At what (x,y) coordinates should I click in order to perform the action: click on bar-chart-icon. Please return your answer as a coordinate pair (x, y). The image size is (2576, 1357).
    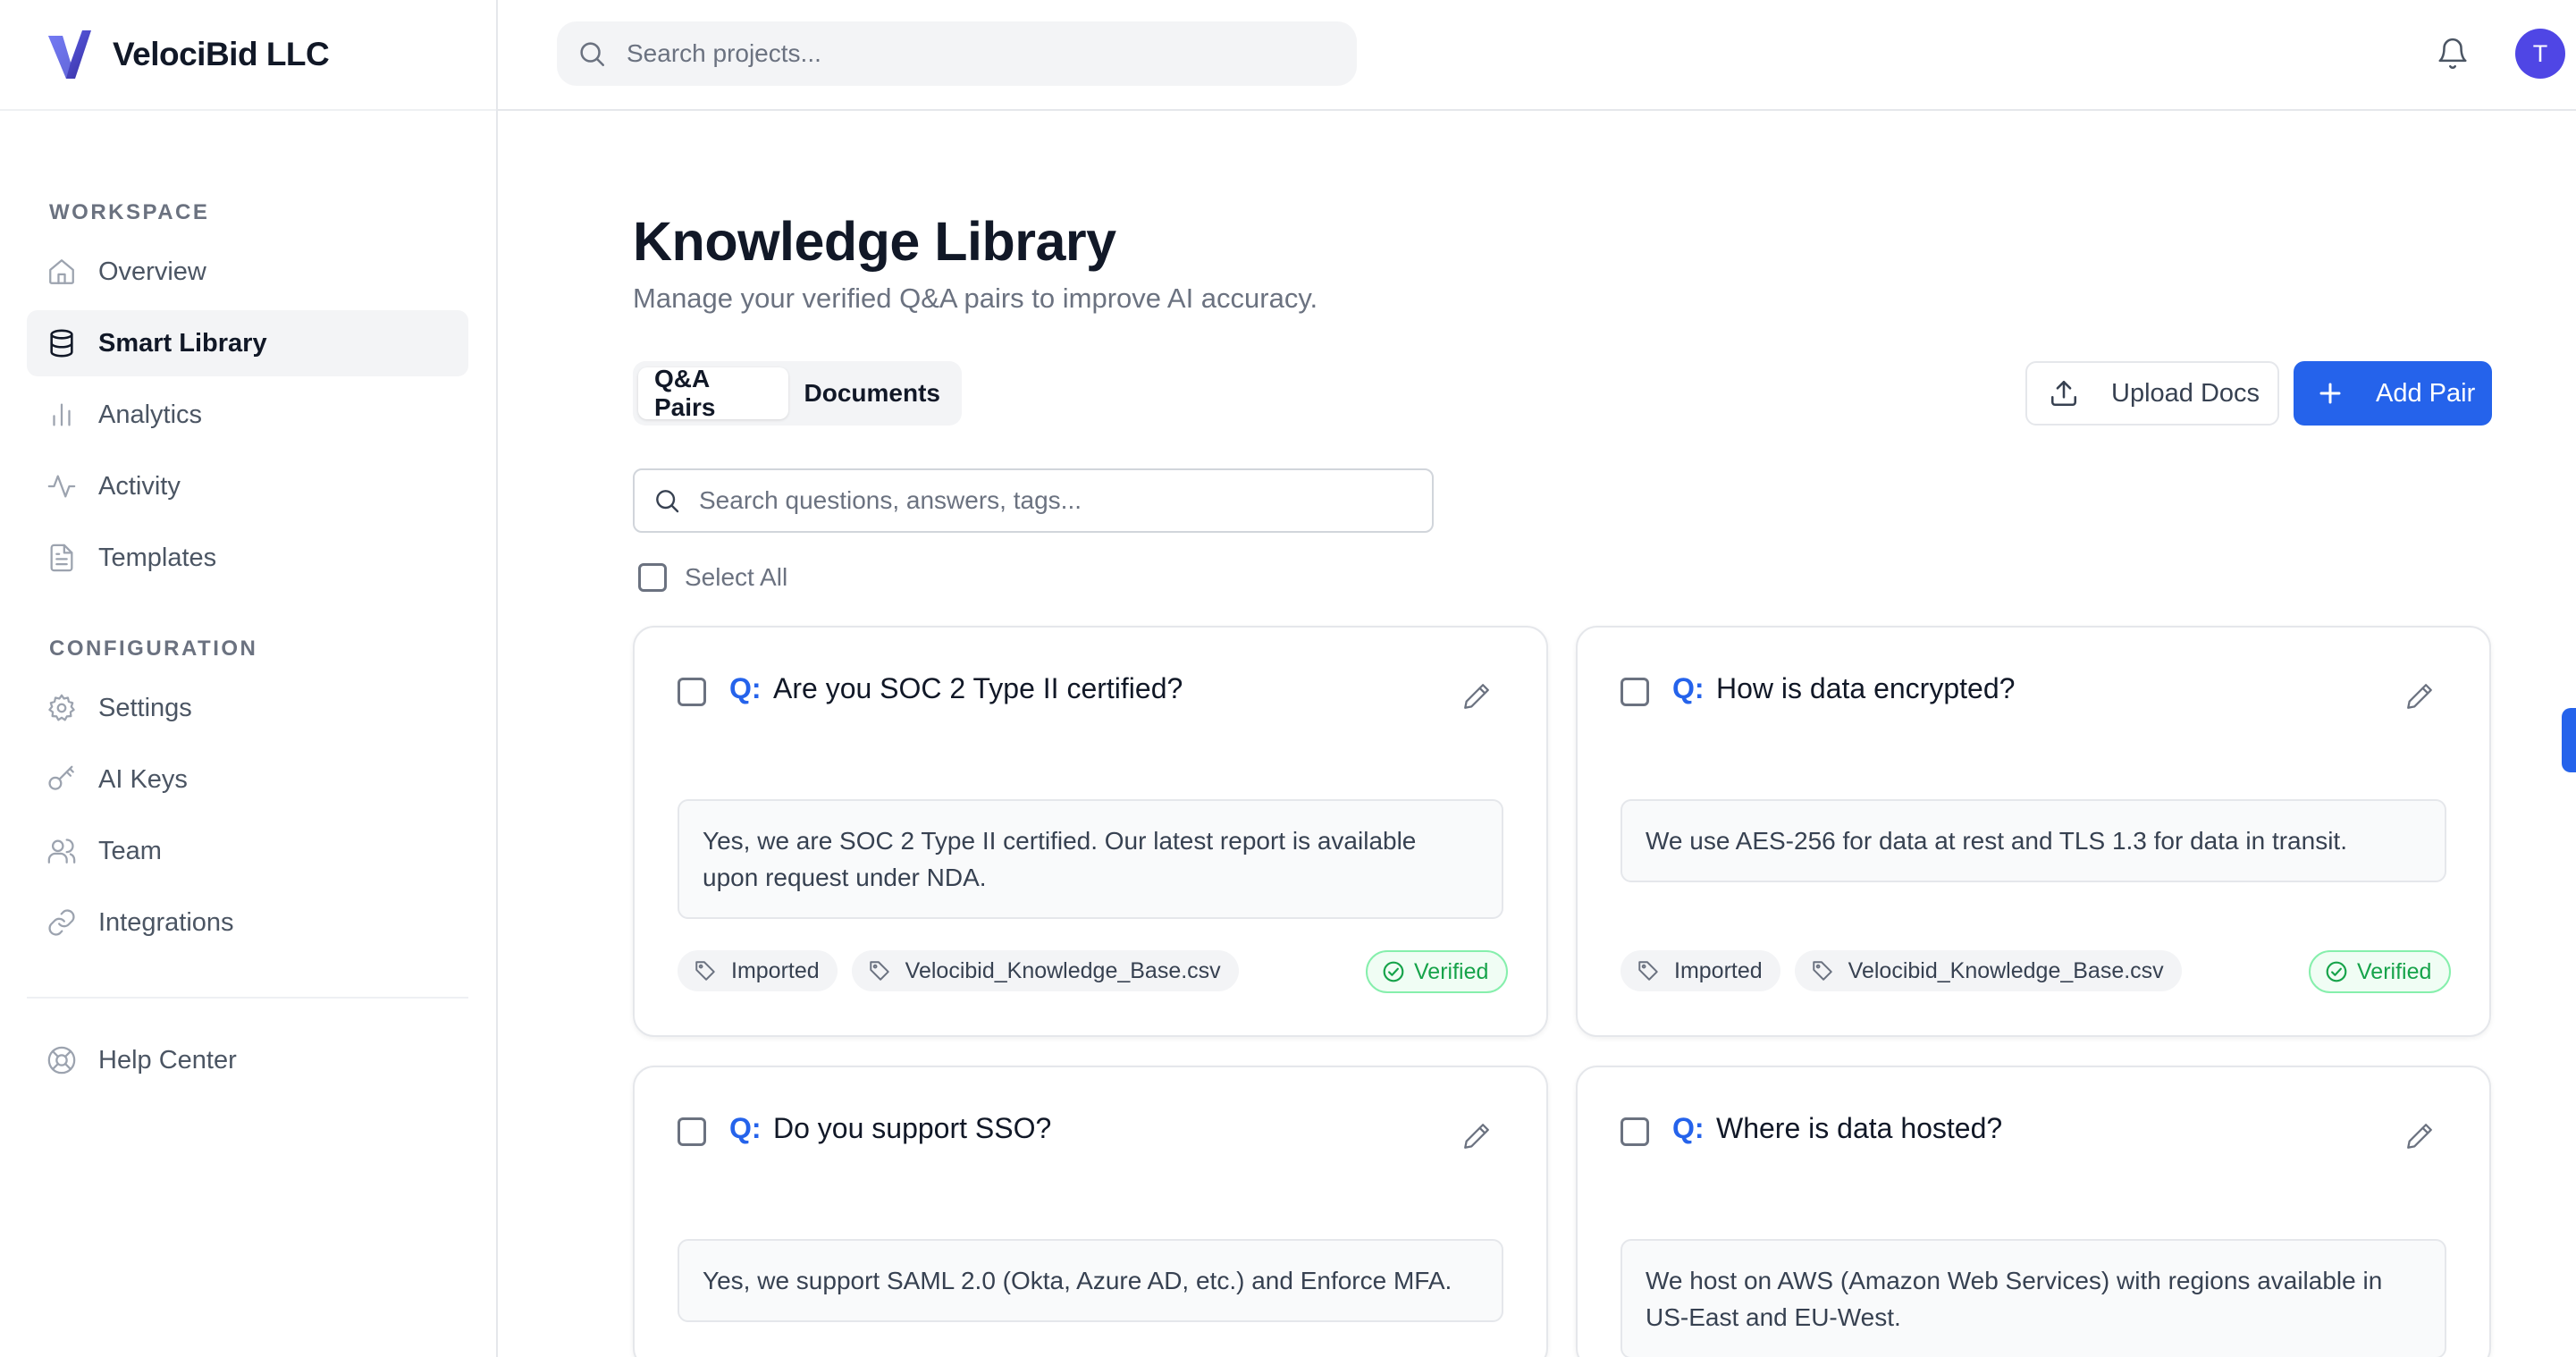
    Looking at the image, I should click on (62, 414).